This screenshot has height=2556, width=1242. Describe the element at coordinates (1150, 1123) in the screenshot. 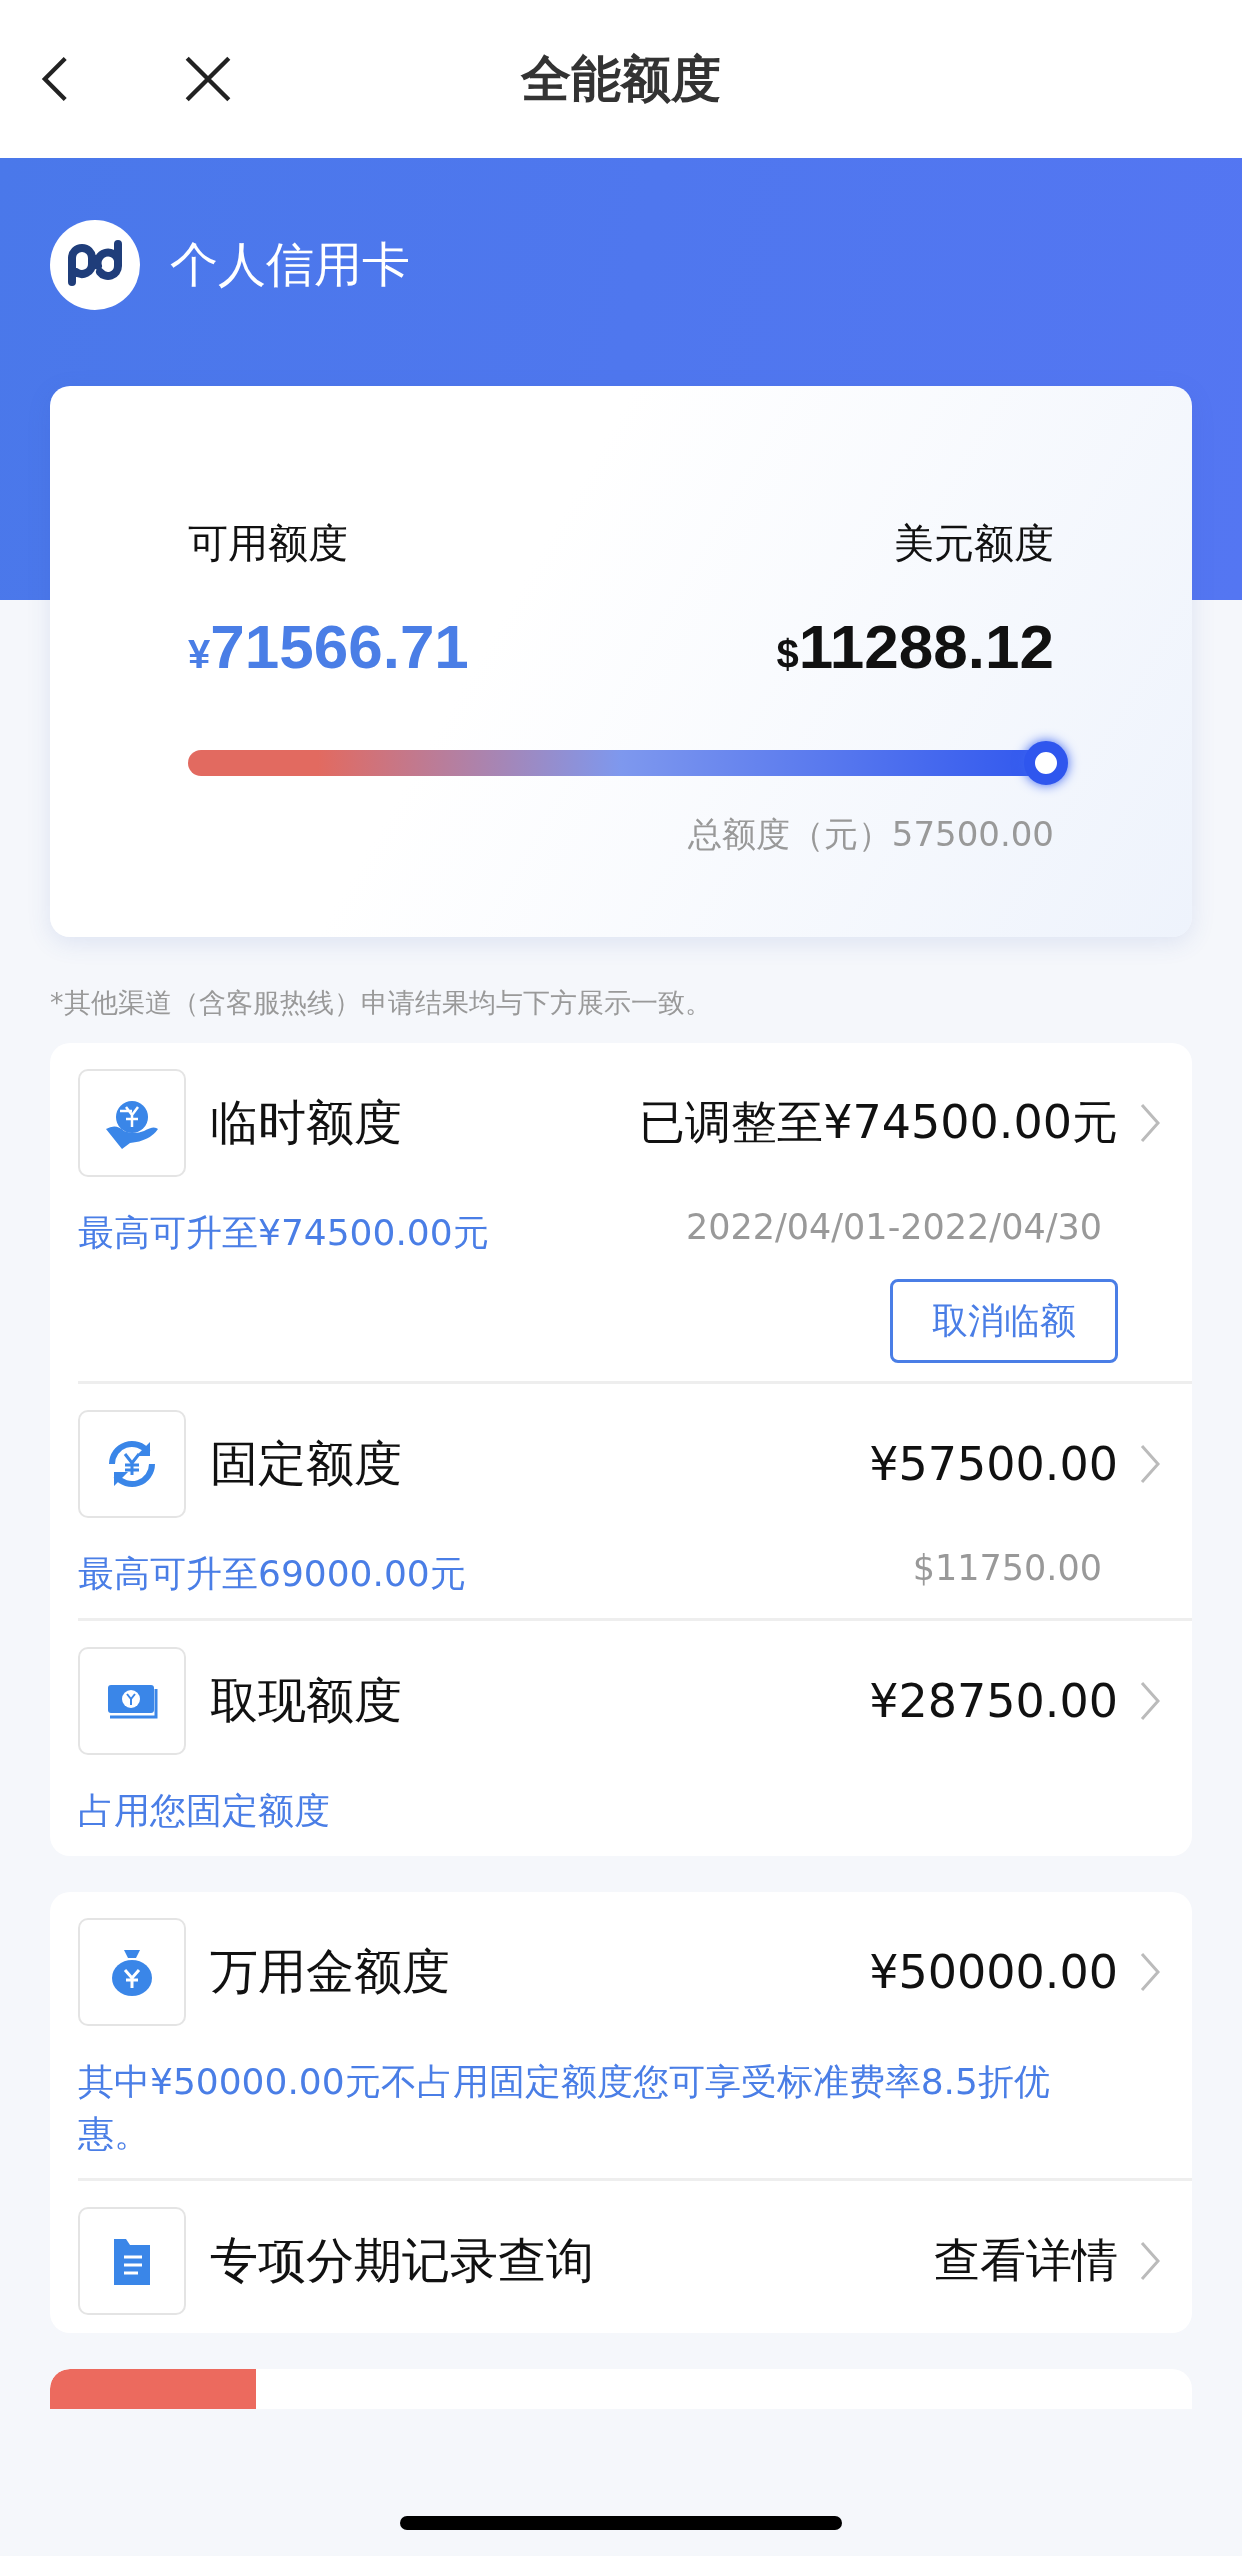

I see `chevron-right-icon` at that location.